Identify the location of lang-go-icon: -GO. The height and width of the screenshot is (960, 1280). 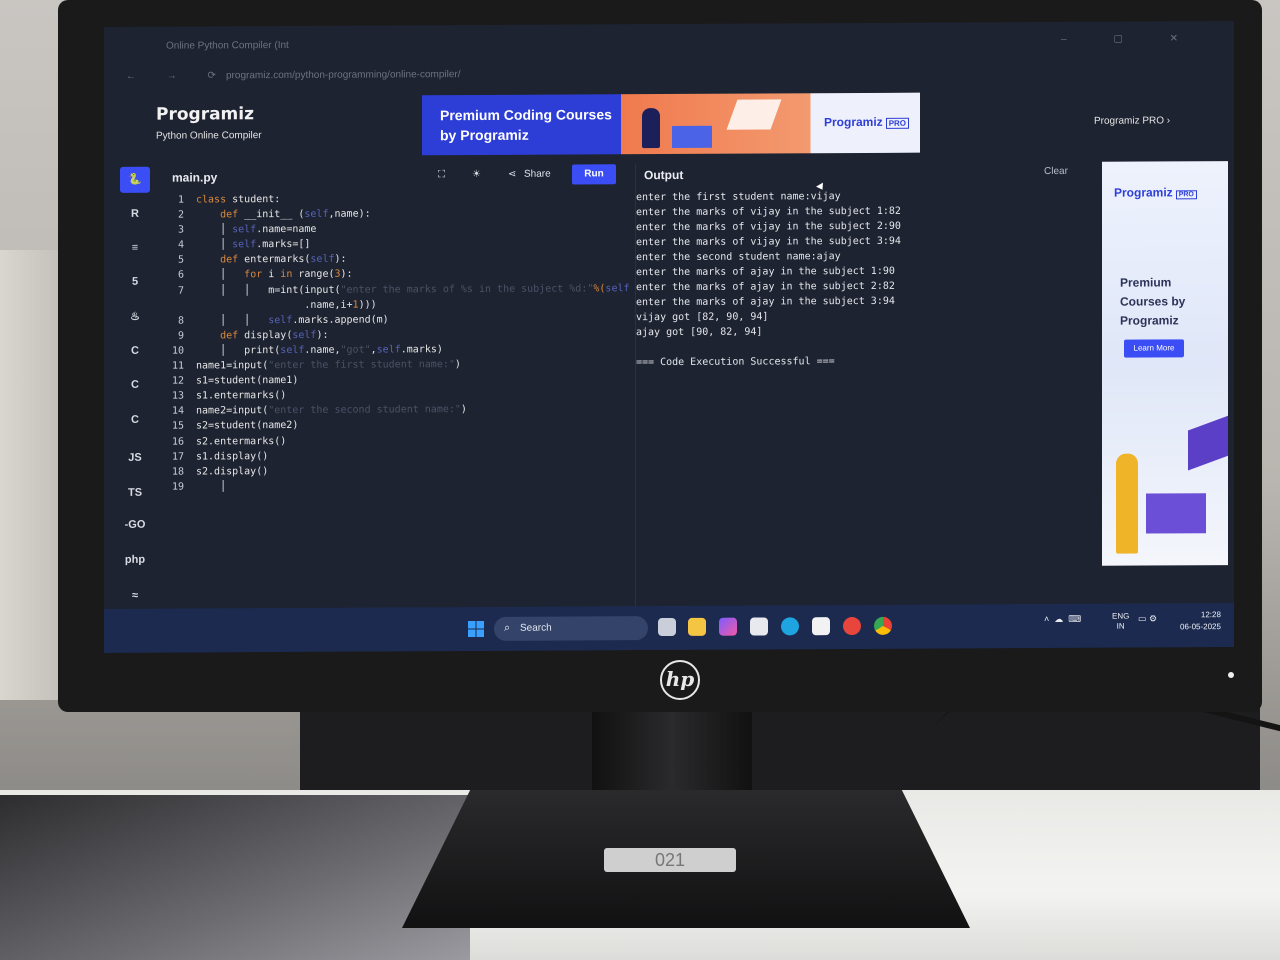
(135, 525).